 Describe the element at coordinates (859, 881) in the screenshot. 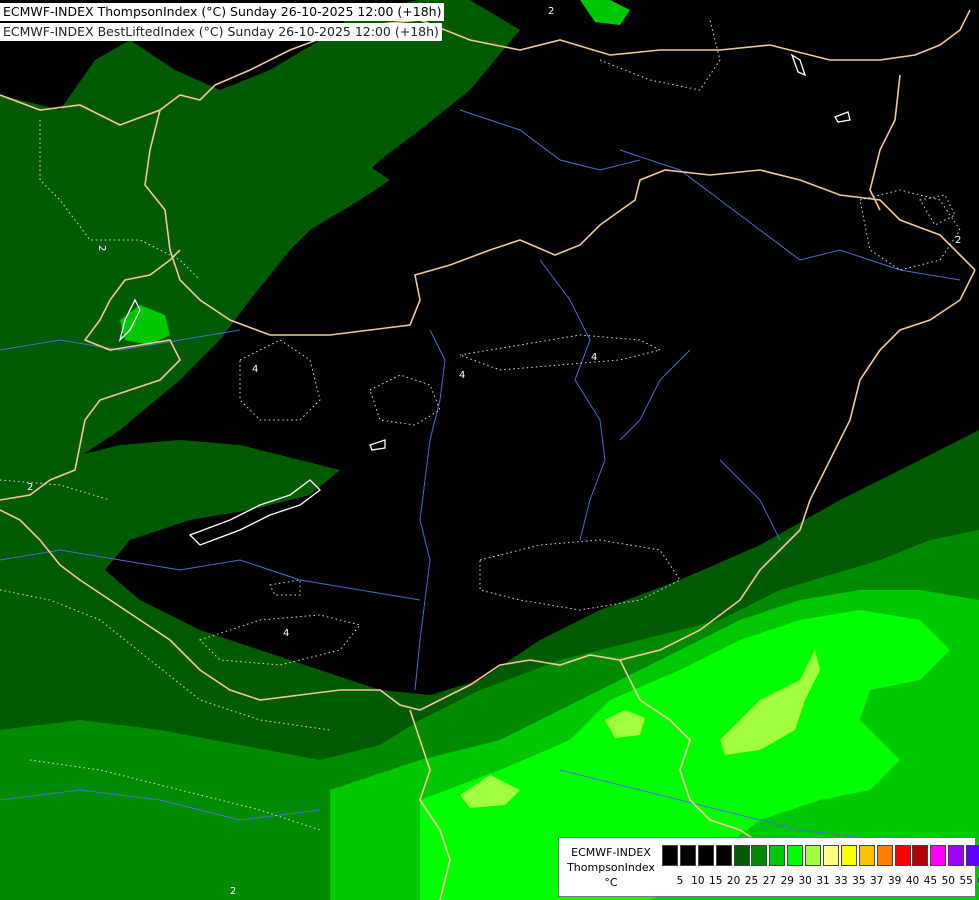

I see `legend-tick: 35` at that location.